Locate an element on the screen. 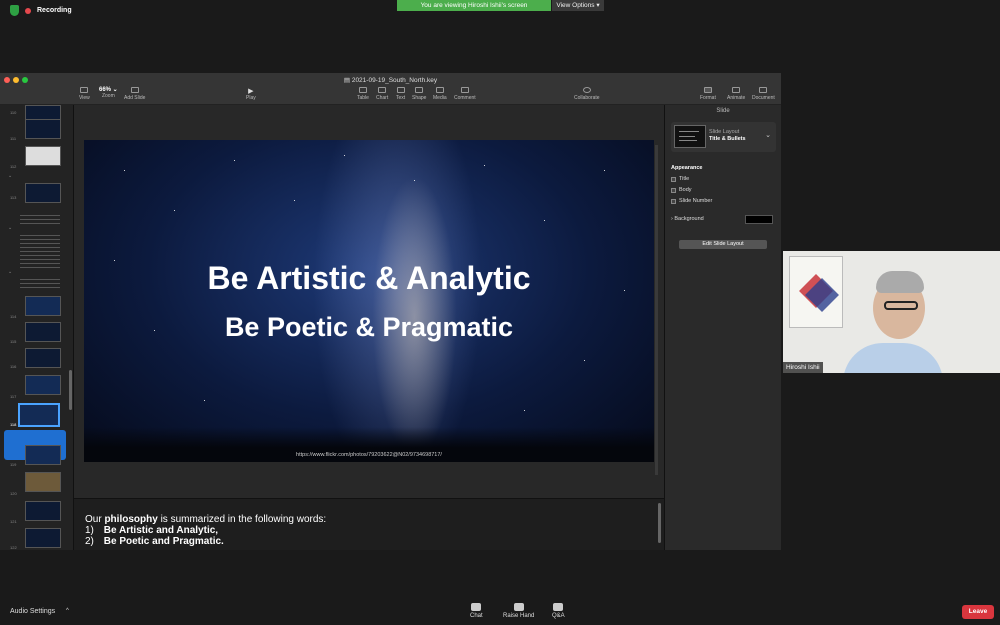 Image resolution: width=1000 pixels, height=625 pixels. qa-button: Q&A is located at coordinates (558, 611).